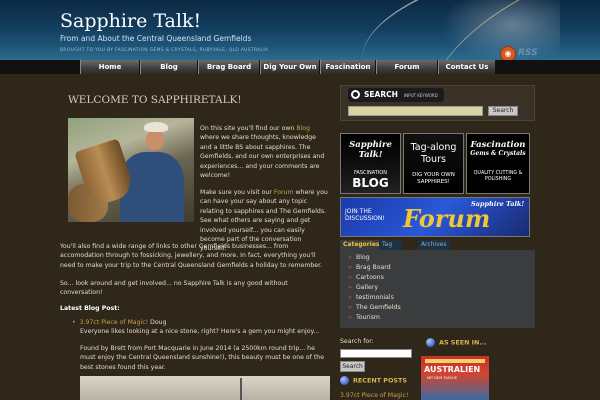 The image size is (600, 400). Describe the element at coordinates (381, 94) in the screenshot. I see `search-title: SEARCH` at that location.